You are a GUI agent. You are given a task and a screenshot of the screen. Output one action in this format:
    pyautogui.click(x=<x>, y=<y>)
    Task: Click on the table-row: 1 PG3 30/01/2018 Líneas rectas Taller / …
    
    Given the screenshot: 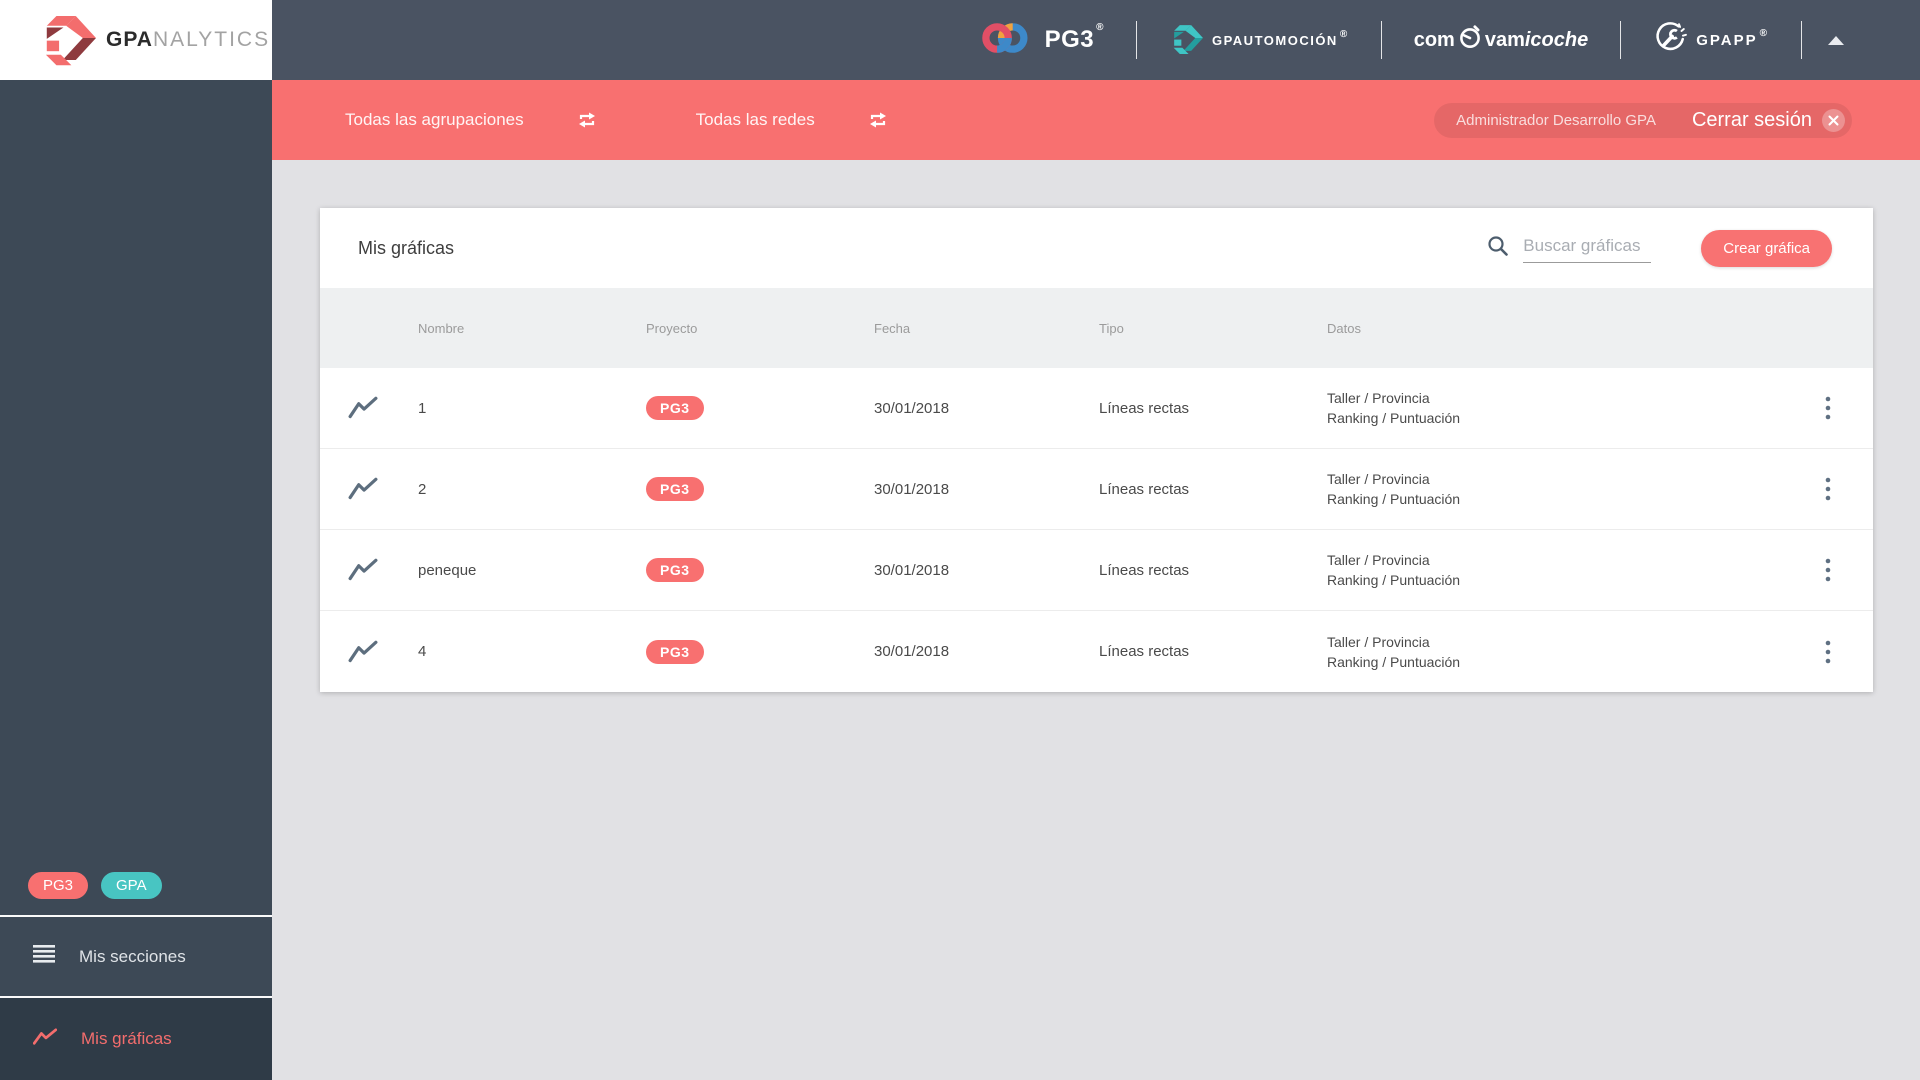 What is the action you would take?
    pyautogui.click(x=1096, y=408)
    